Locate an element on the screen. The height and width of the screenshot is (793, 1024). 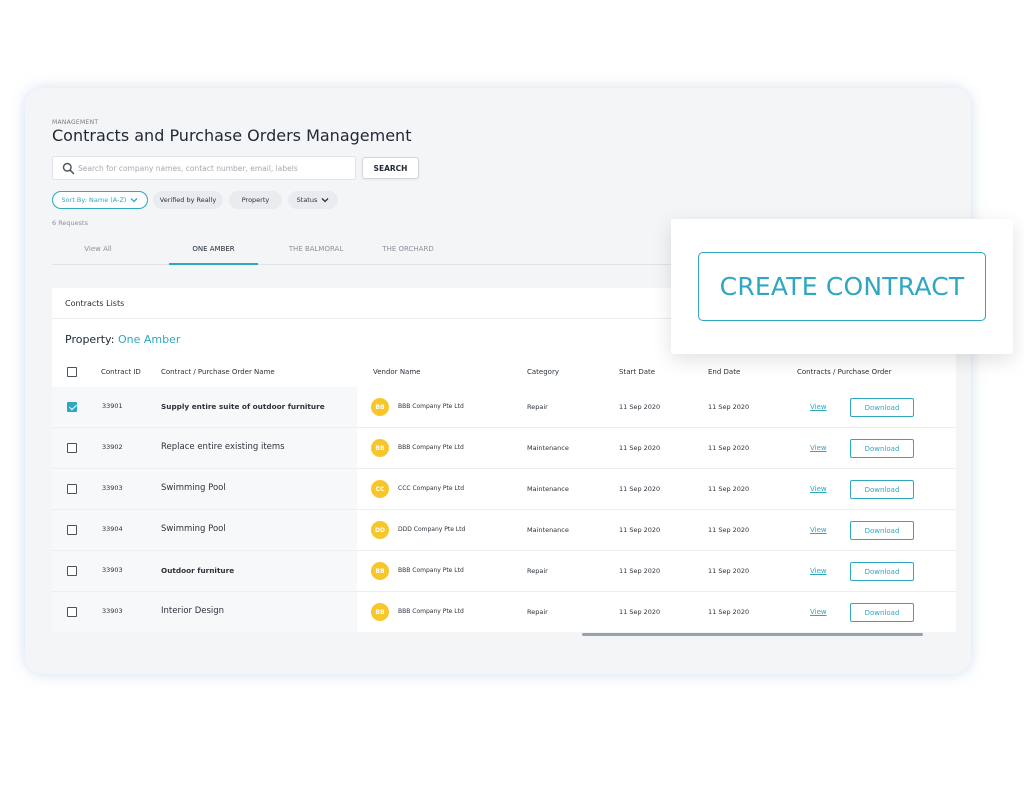
sort-dropdown: Sort By: Name (A-Z) is located at coordinates (100, 200).